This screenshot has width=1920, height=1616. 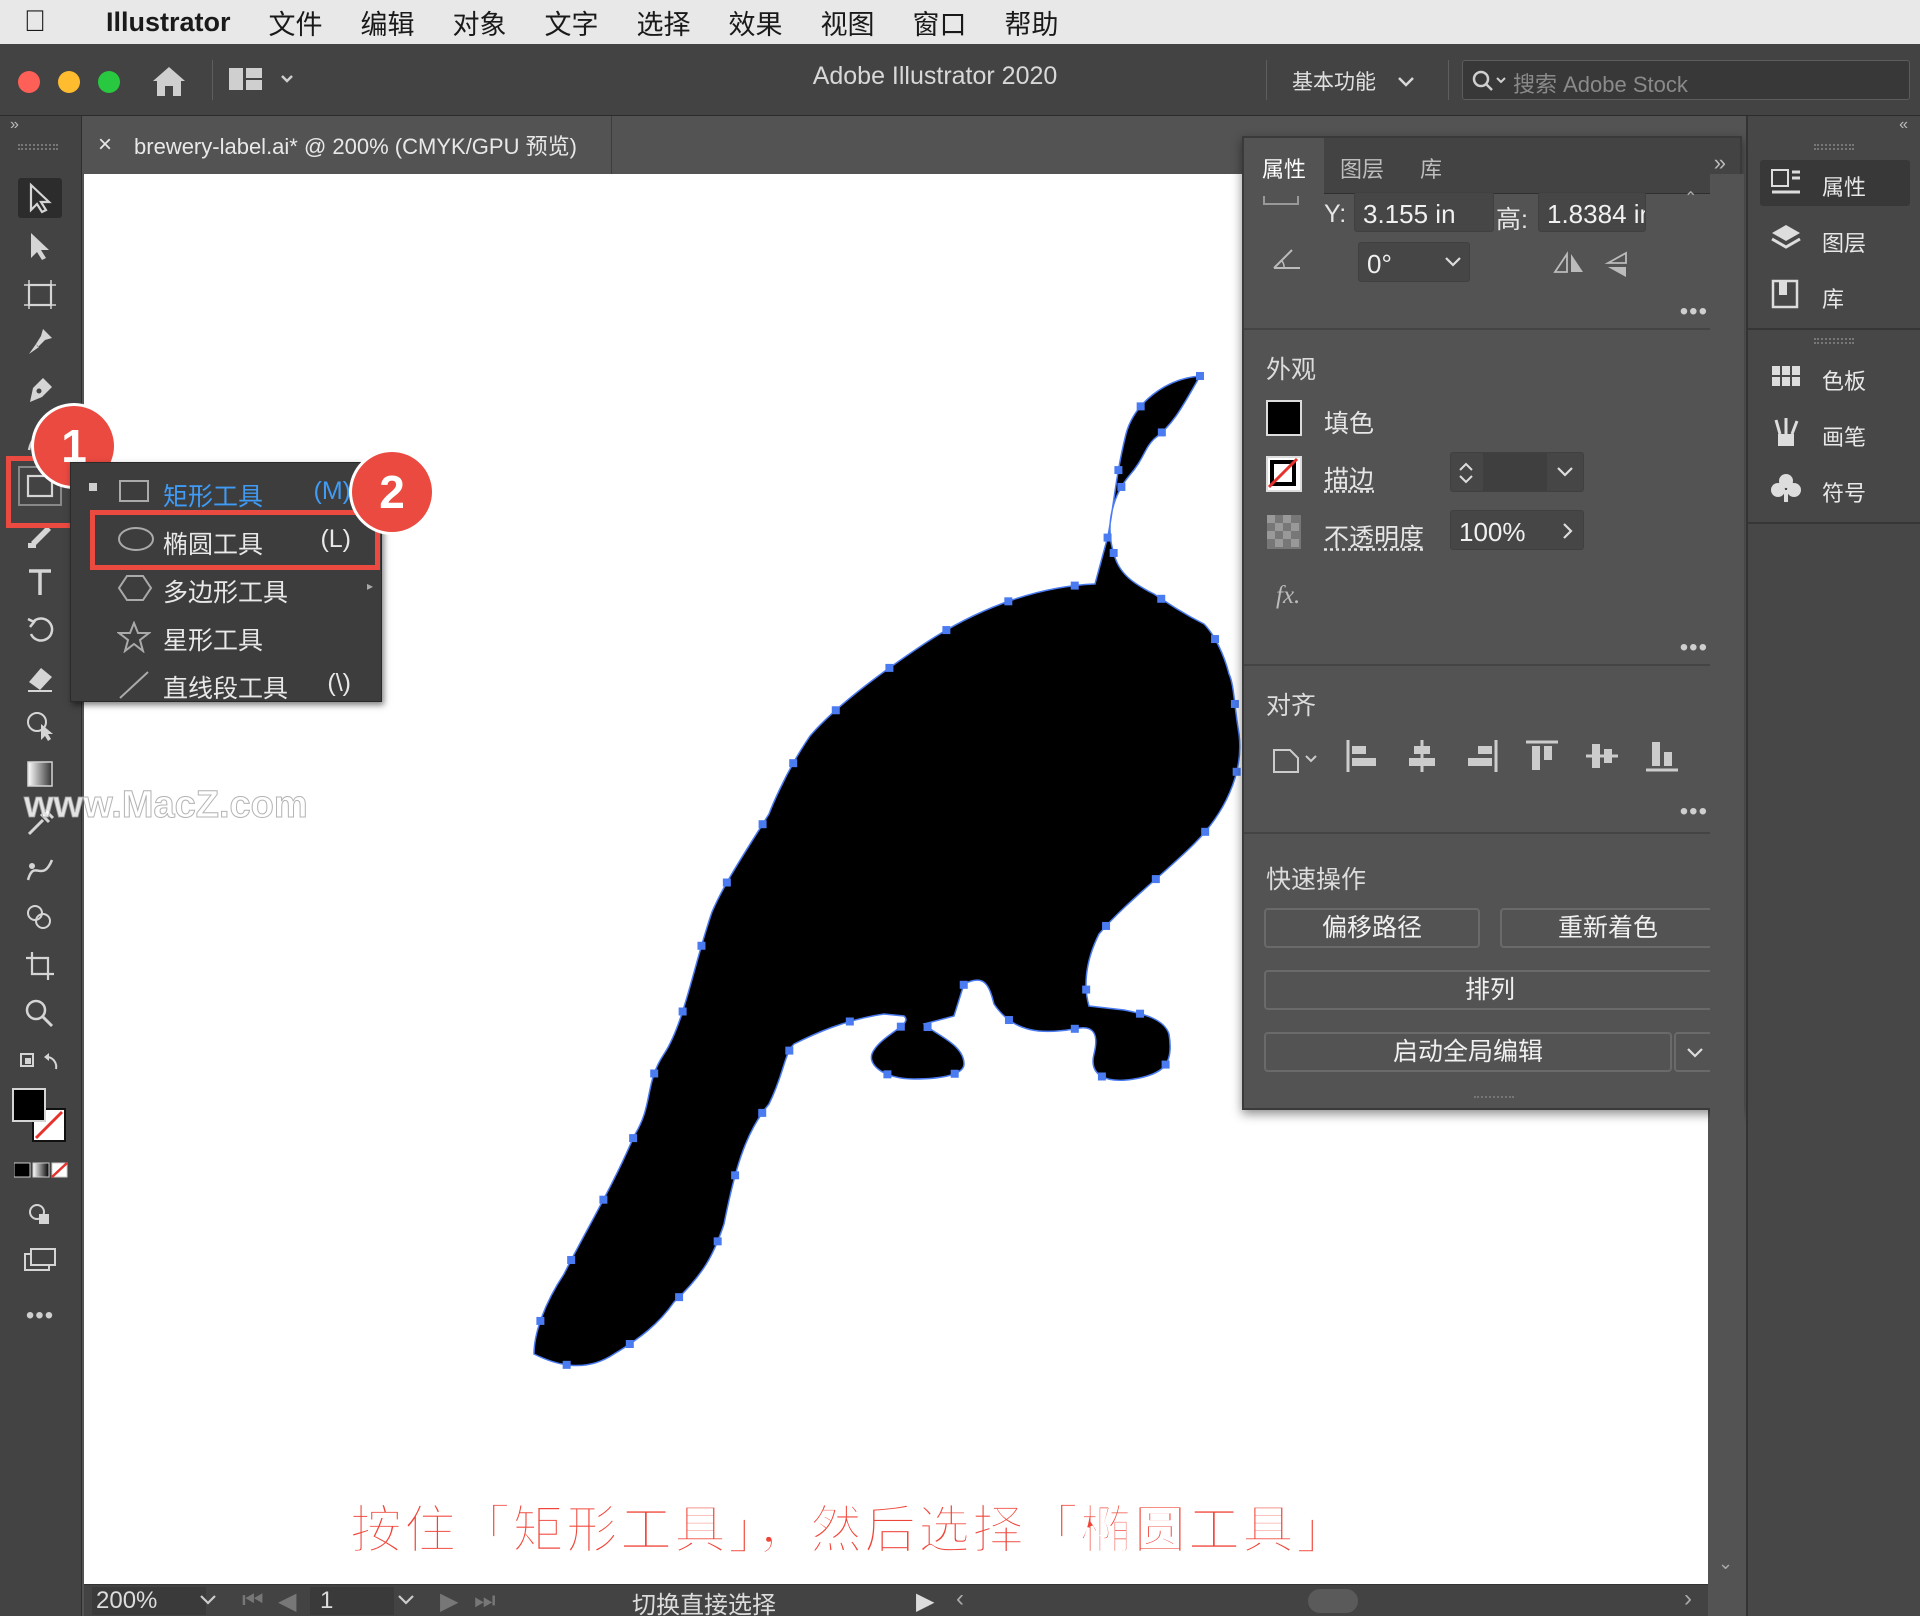 I want to click on type-tool, so click(x=40, y=582).